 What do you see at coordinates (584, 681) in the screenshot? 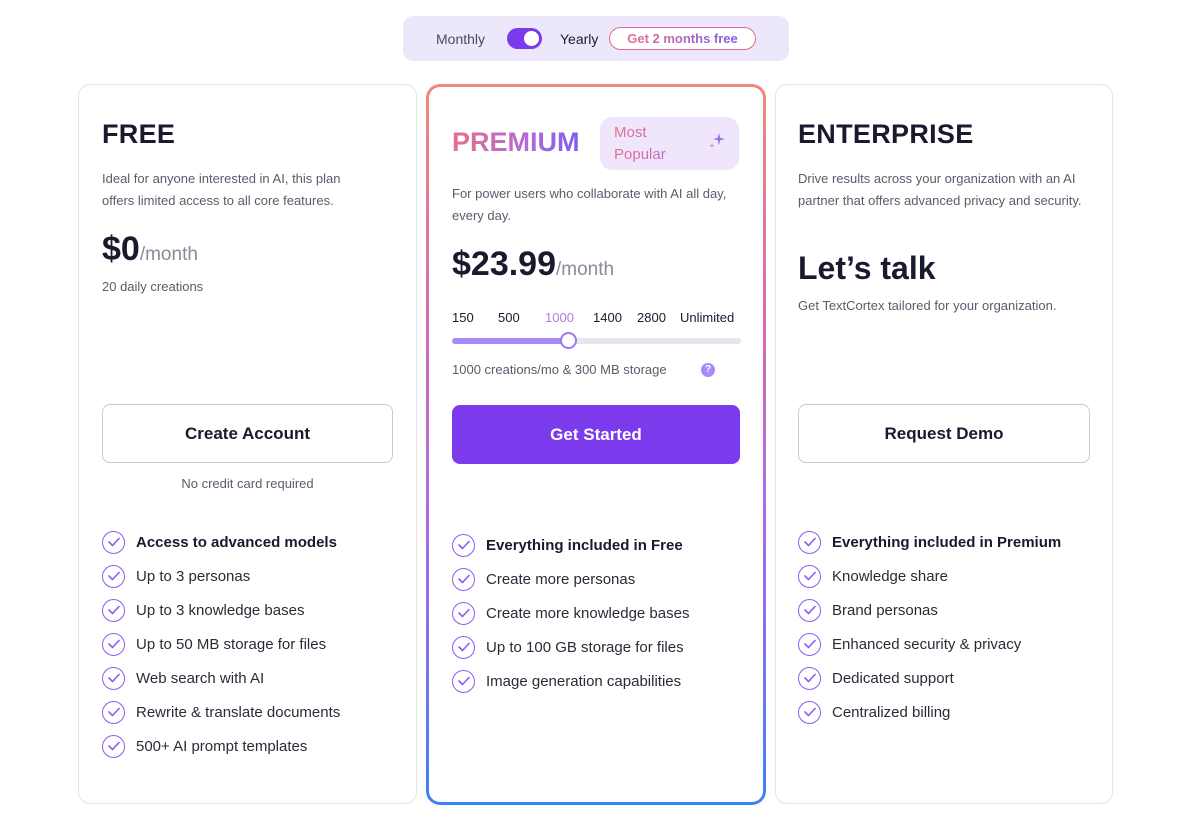
I see `feature-label: Image generation capabilities` at bounding box center [584, 681].